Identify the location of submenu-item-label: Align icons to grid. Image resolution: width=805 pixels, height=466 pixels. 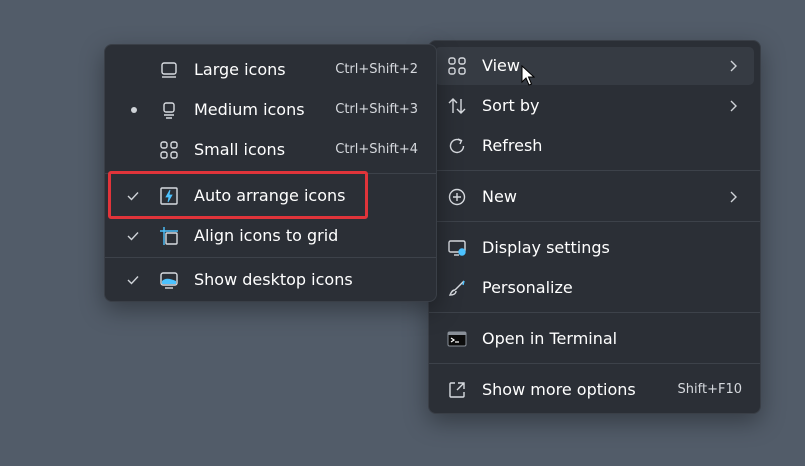
(266, 235).